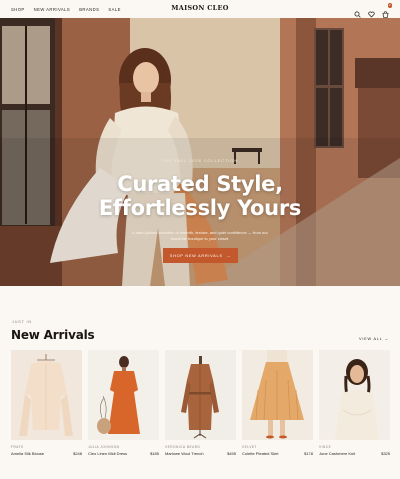 The height and width of the screenshot is (479, 400). What do you see at coordinates (114, 9) in the screenshot?
I see `nav-link-sale: SALE` at bounding box center [114, 9].